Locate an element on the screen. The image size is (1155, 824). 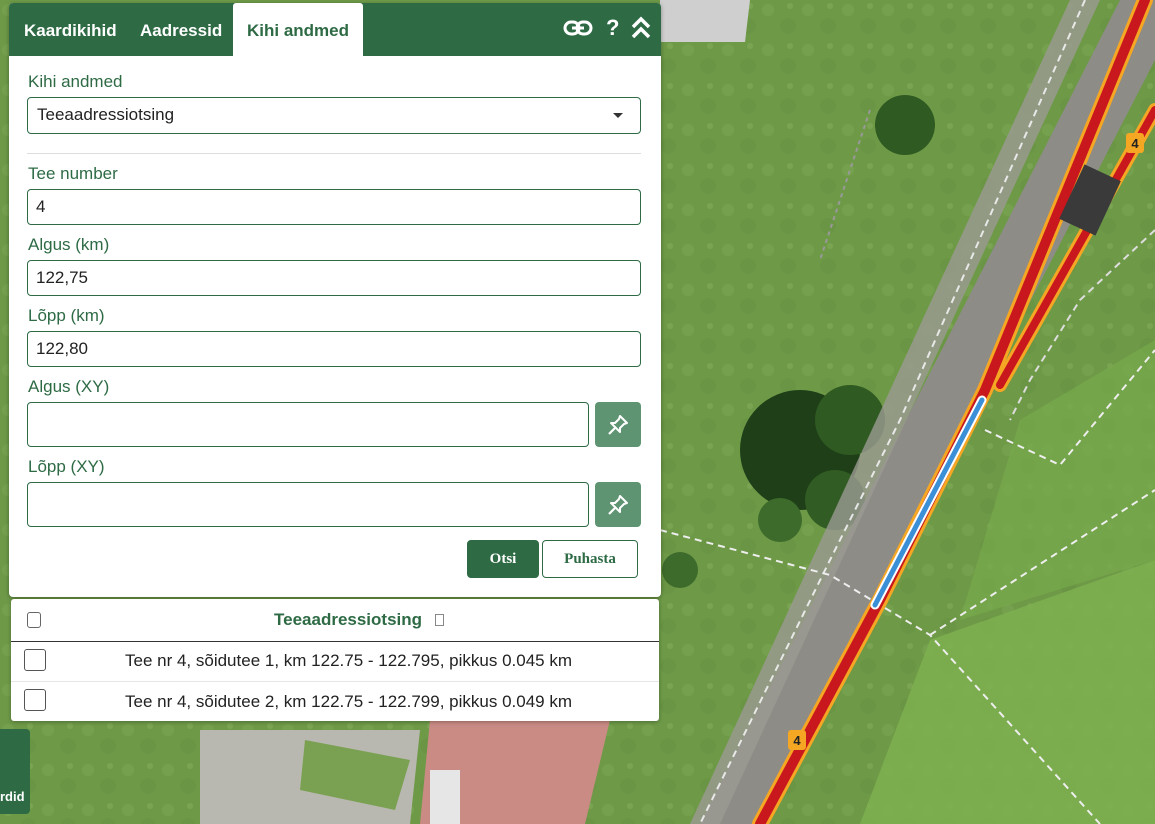
layer-label: Kihi andmed is located at coordinates (75, 81).